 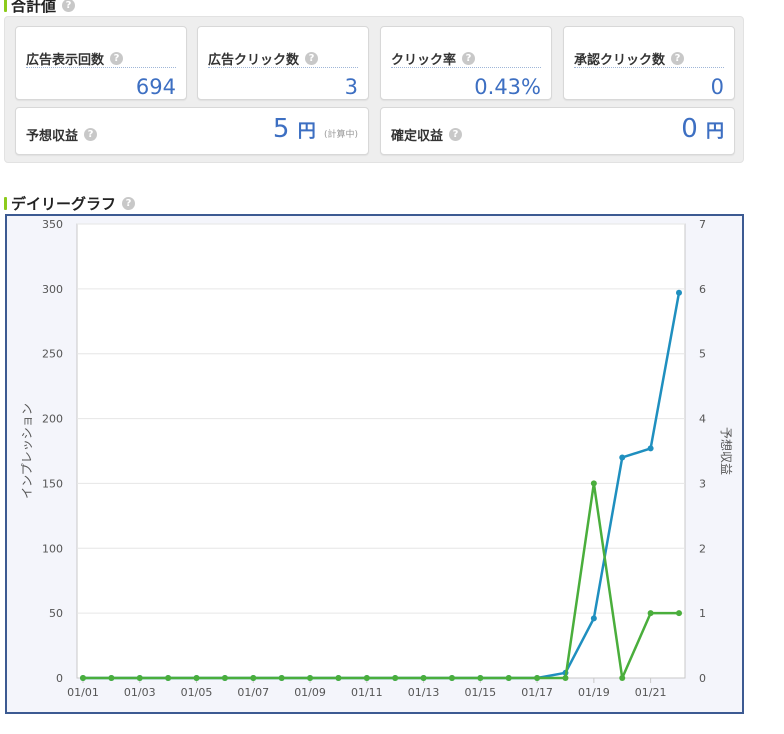 I want to click on expected-revenue-value-wrap: 5 円 (計算中), so click(x=315, y=129).